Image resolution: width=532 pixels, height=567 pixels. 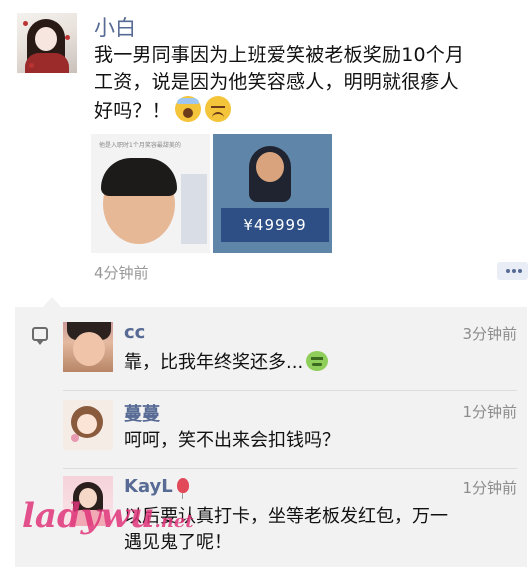 I want to click on commenter-name: cc, so click(x=134, y=332).